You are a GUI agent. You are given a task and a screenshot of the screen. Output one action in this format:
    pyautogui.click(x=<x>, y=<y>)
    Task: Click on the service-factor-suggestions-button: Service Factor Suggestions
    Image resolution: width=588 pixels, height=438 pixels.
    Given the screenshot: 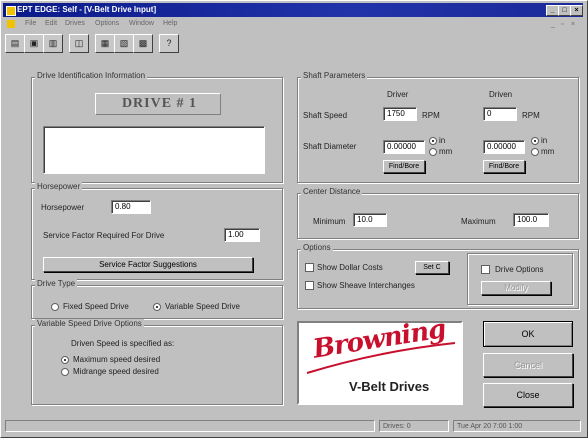 What is the action you would take?
    pyautogui.click(x=148, y=264)
    